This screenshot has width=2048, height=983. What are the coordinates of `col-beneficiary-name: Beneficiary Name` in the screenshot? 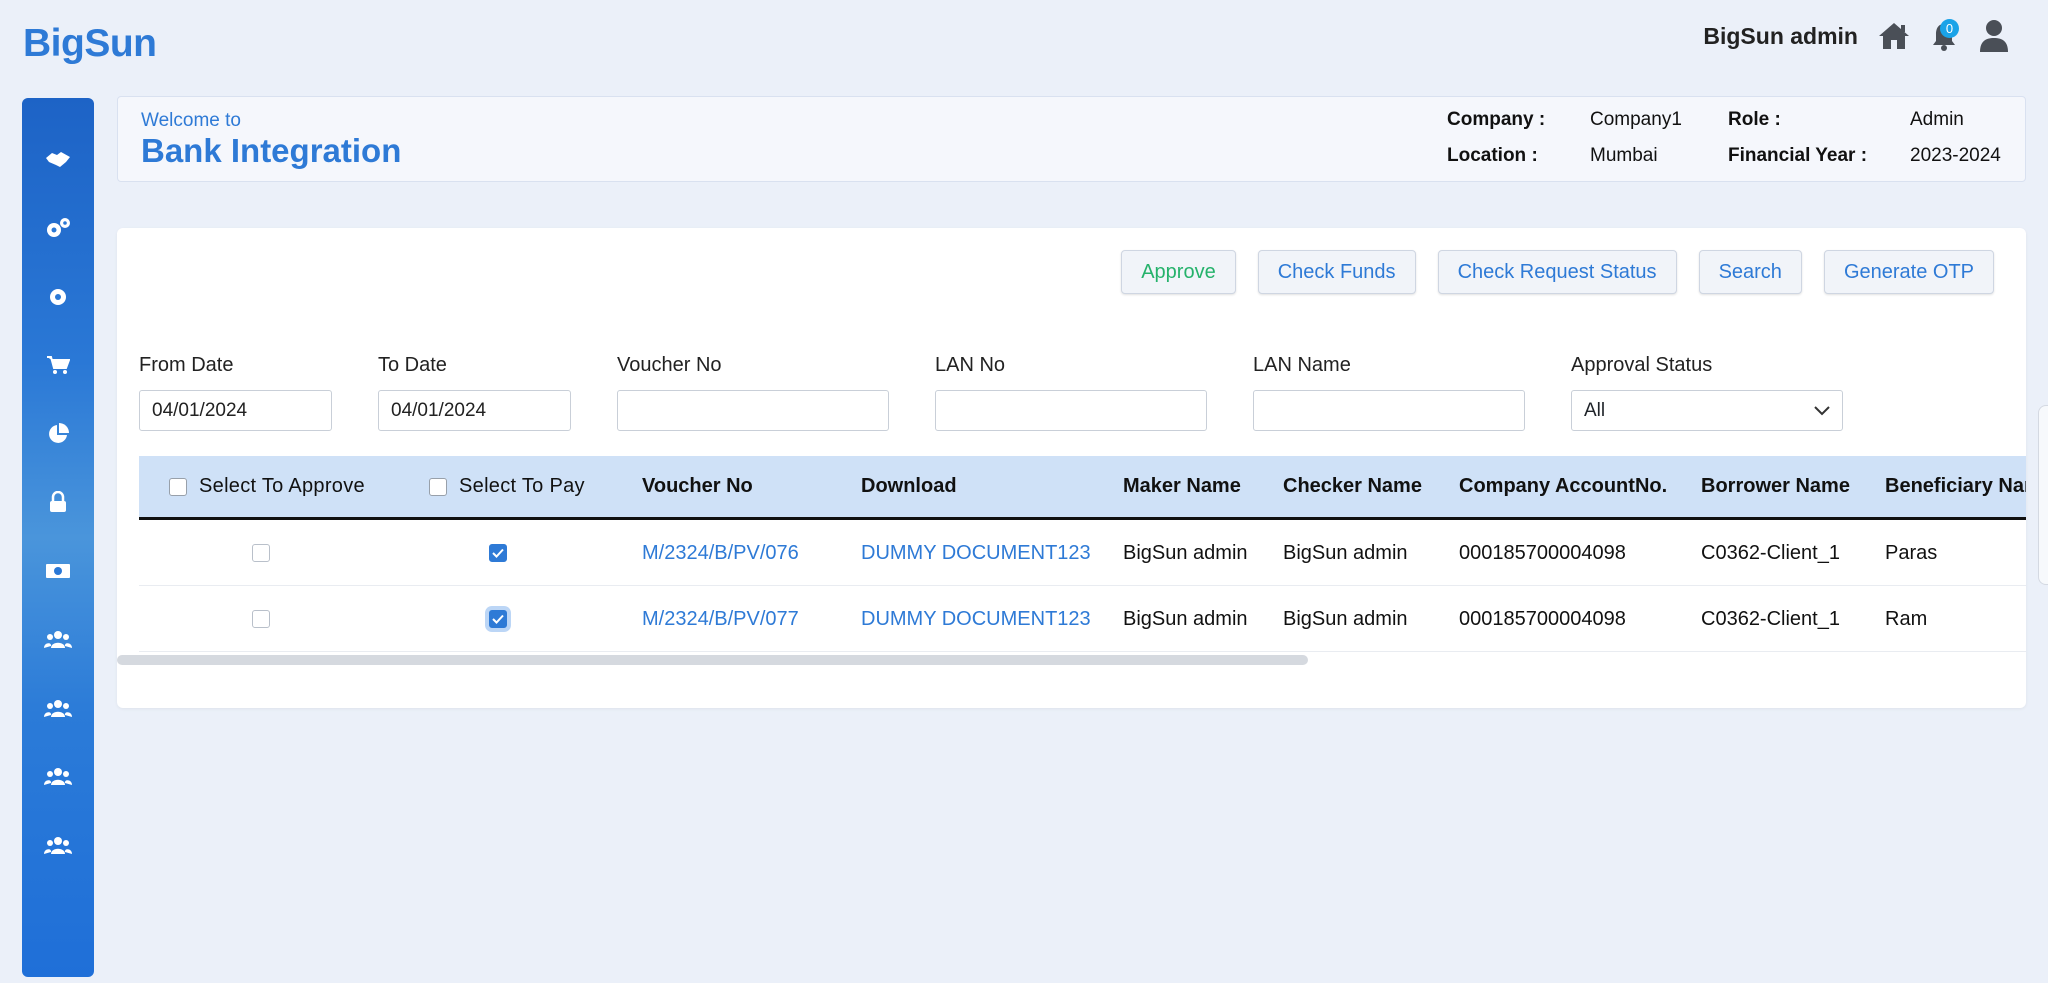 It's located at (1955, 486).